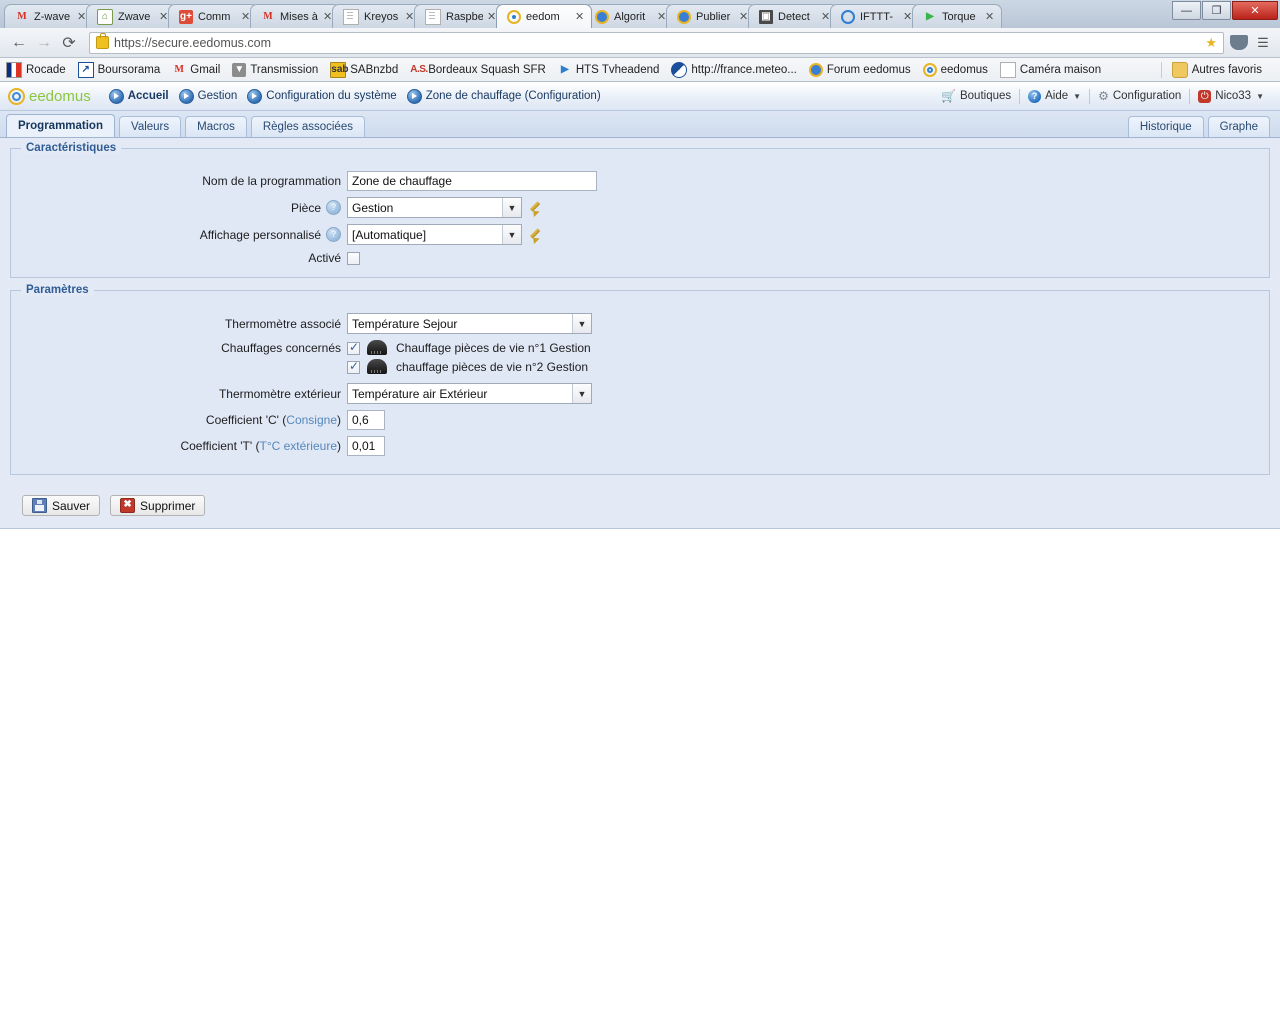 This screenshot has height=1024, width=1280. What do you see at coordinates (131, 16) in the screenshot?
I see `browser-tab: ⌂ Zwave ✕` at bounding box center [131, 16].